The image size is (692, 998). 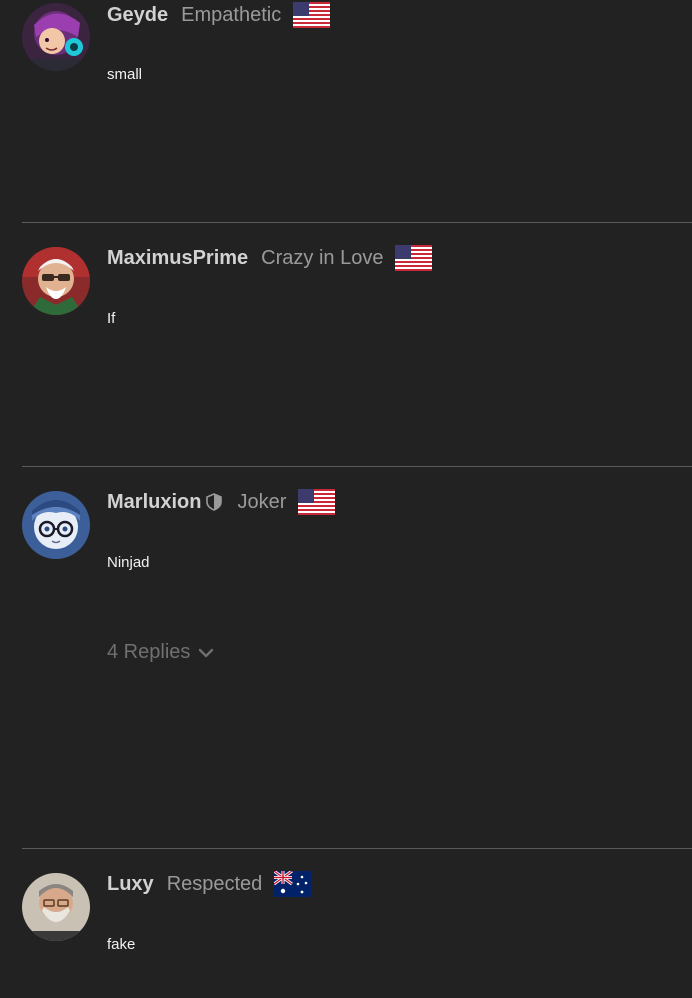 I want to click on username: Geyde, so click(x=137, y=15).